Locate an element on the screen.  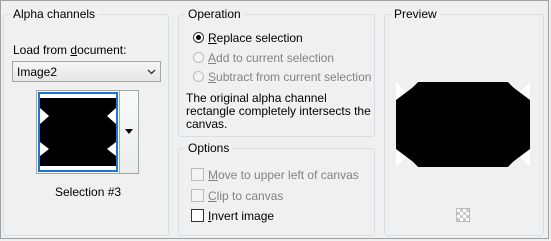
replace-selection-radio is located at coordinates (198, 37).